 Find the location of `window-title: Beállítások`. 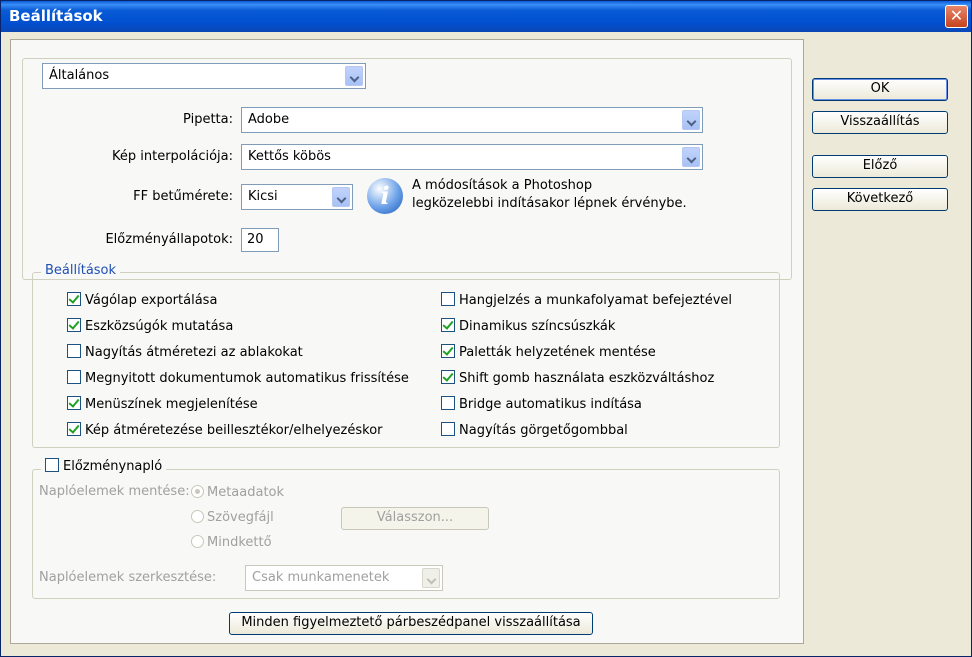

window-title: Beállítások is located at coordinates (56, 16).